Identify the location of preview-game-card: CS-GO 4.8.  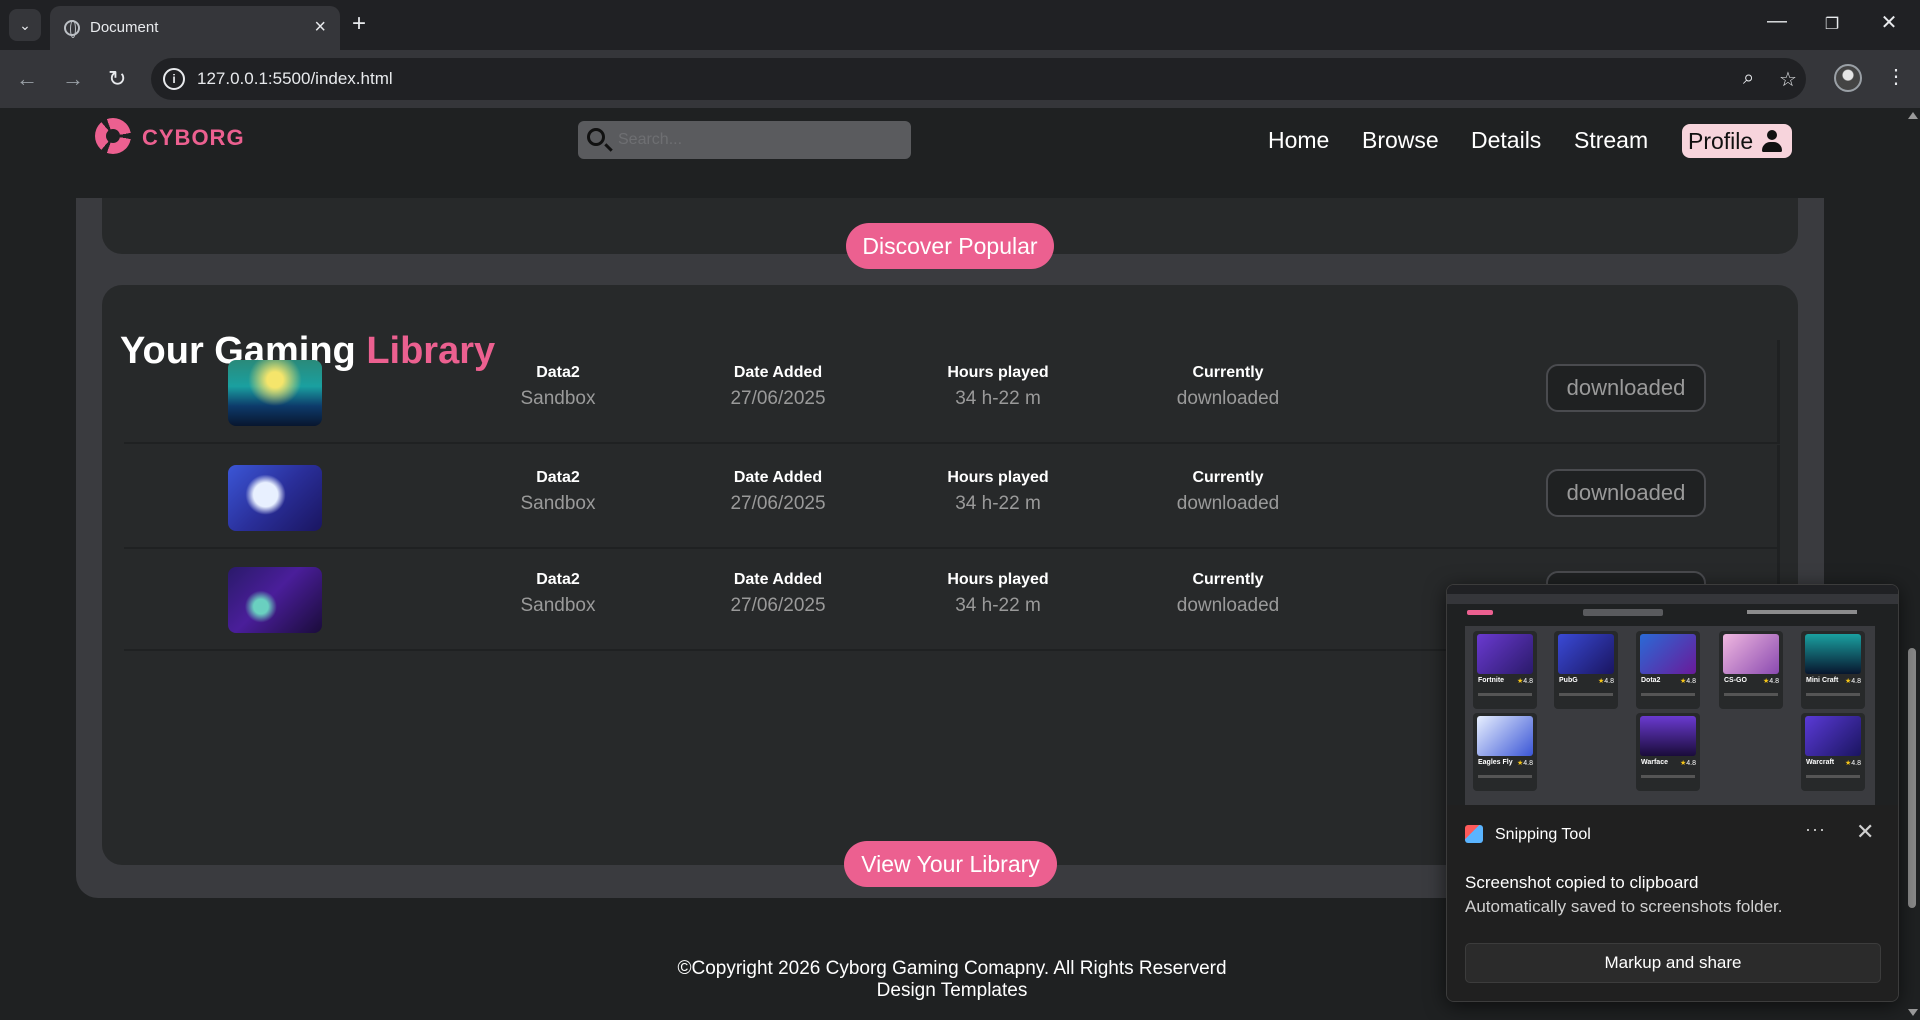
(1751, 670).